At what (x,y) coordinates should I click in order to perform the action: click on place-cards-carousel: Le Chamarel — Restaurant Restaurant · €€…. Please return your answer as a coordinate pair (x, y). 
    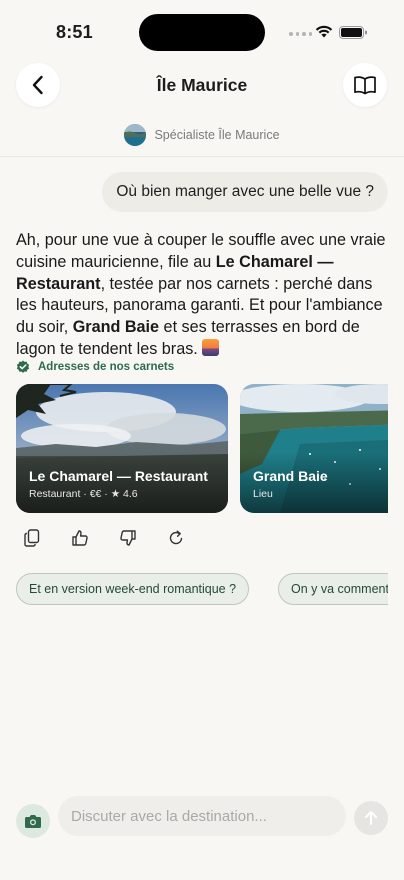
    Looking at the image, I should click on (202, 449).